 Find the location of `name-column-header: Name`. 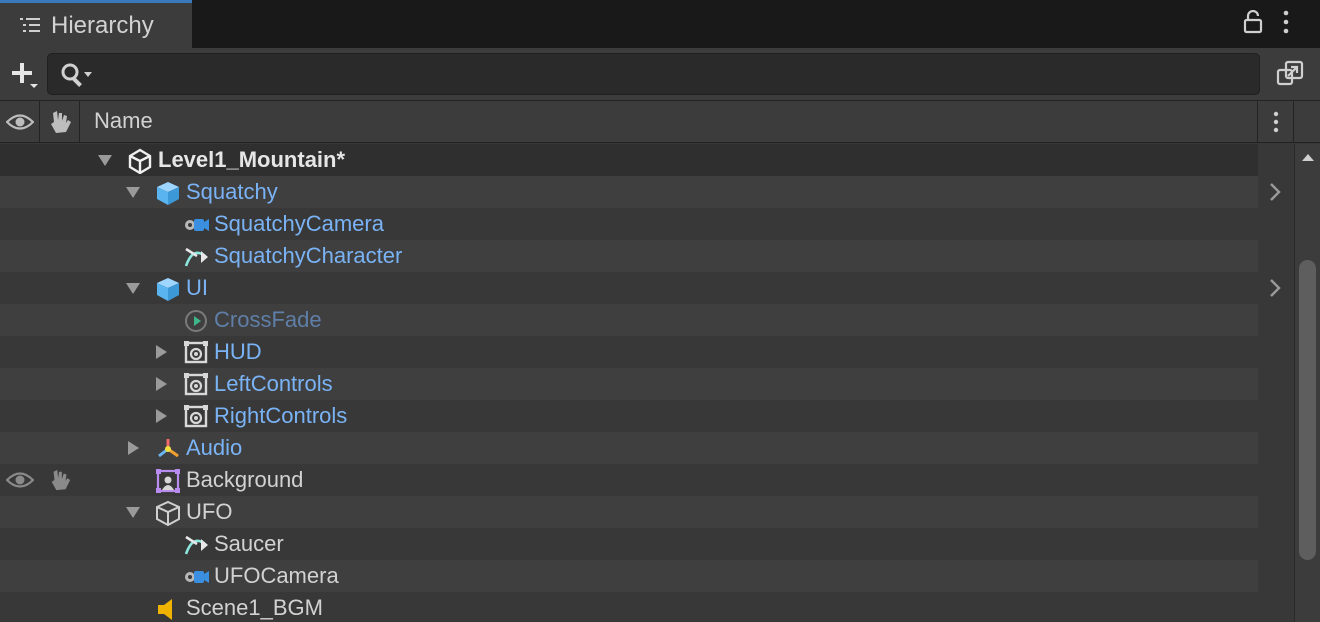

name-column-header: Name is located at coordinates (669, 122).